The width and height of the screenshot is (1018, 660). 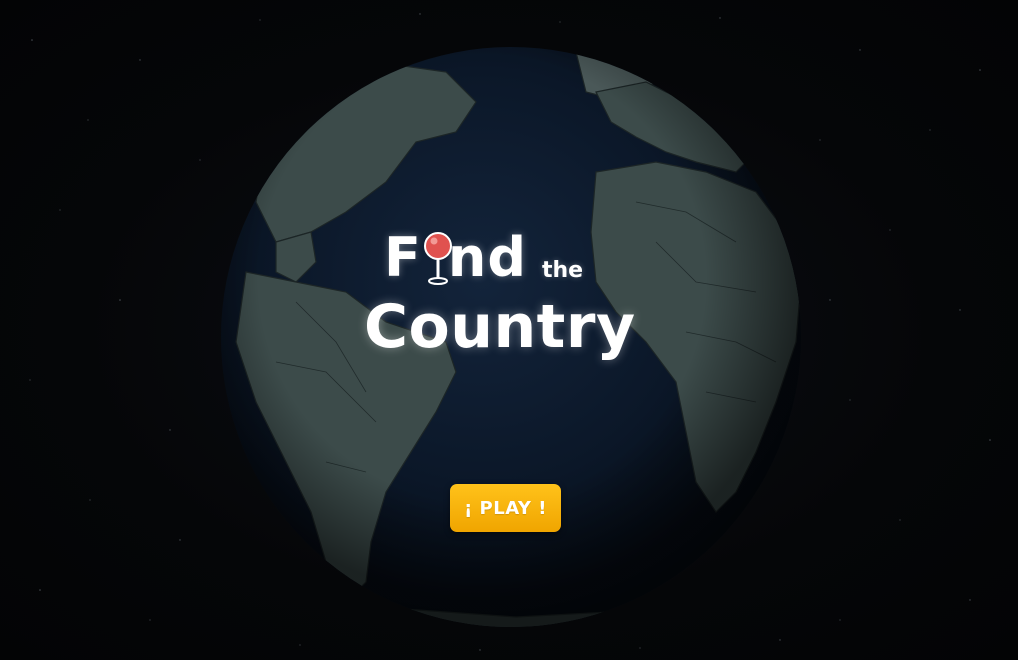 I want to click on map-pin-icon, so click(x=438, y=258).